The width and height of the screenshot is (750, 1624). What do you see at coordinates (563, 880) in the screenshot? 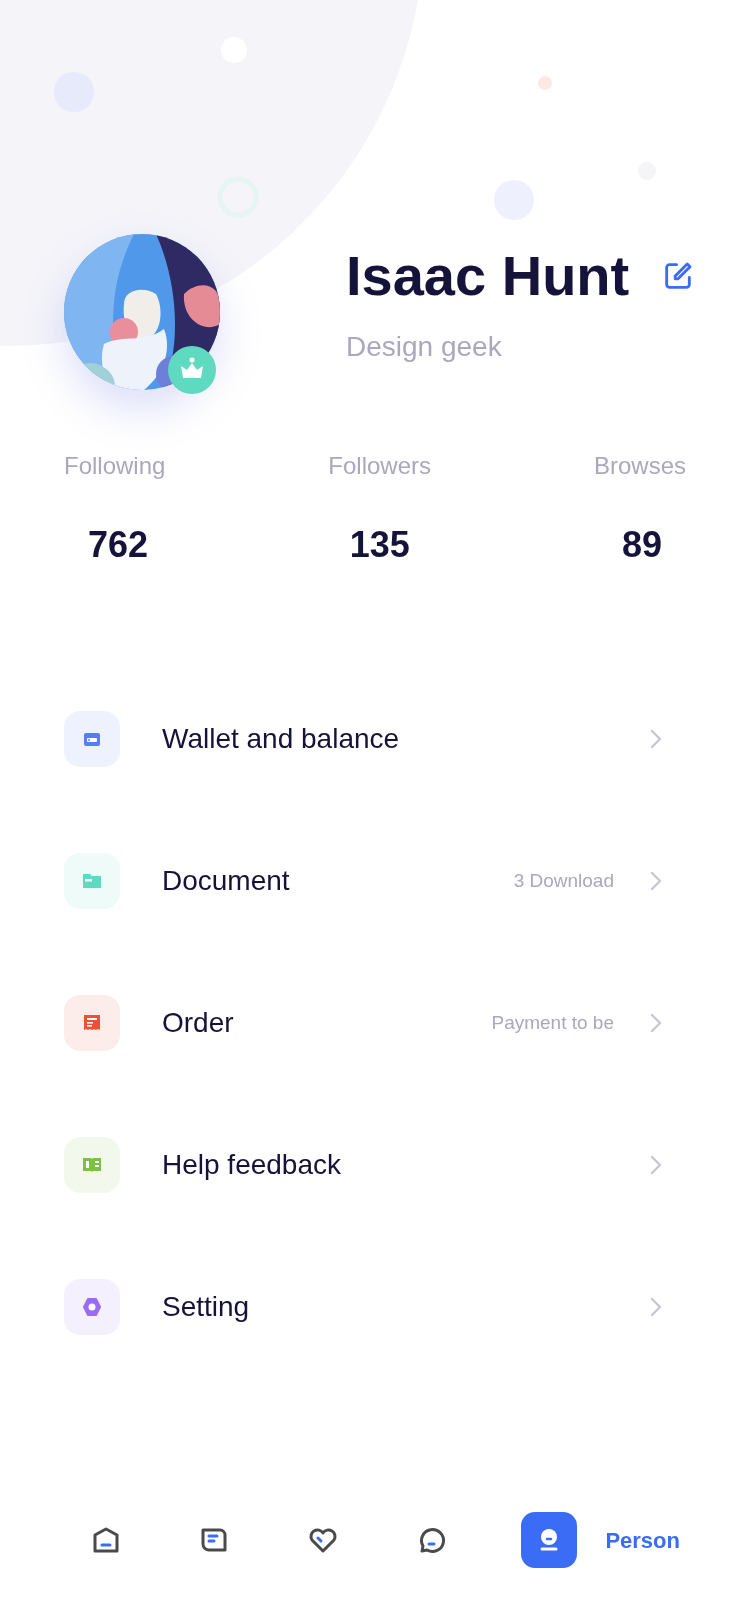
I see `menu-note: 3 Download` at bounding box center [563, 880].